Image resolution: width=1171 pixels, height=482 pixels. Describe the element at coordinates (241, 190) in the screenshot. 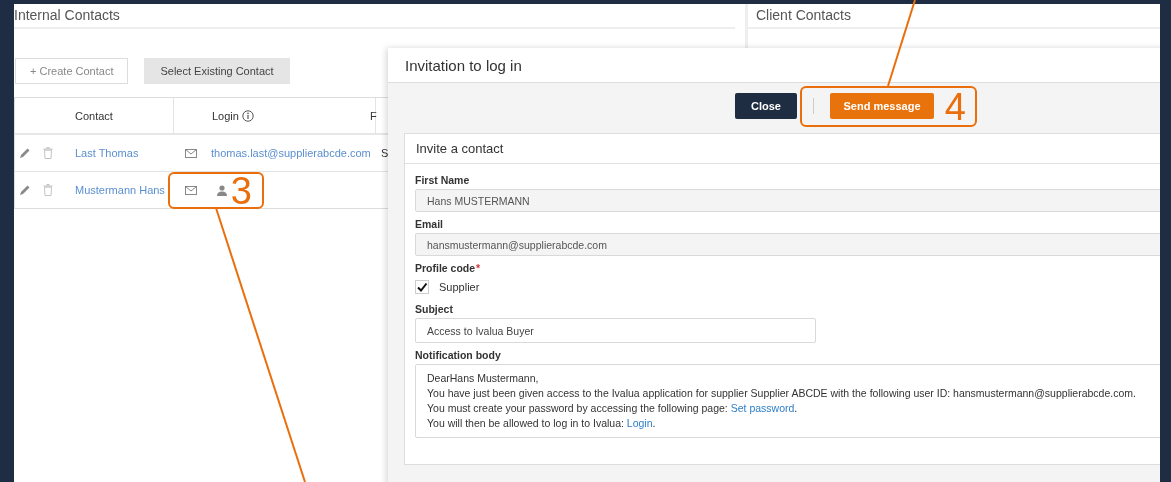

I see `callout-number: 3` at that location.